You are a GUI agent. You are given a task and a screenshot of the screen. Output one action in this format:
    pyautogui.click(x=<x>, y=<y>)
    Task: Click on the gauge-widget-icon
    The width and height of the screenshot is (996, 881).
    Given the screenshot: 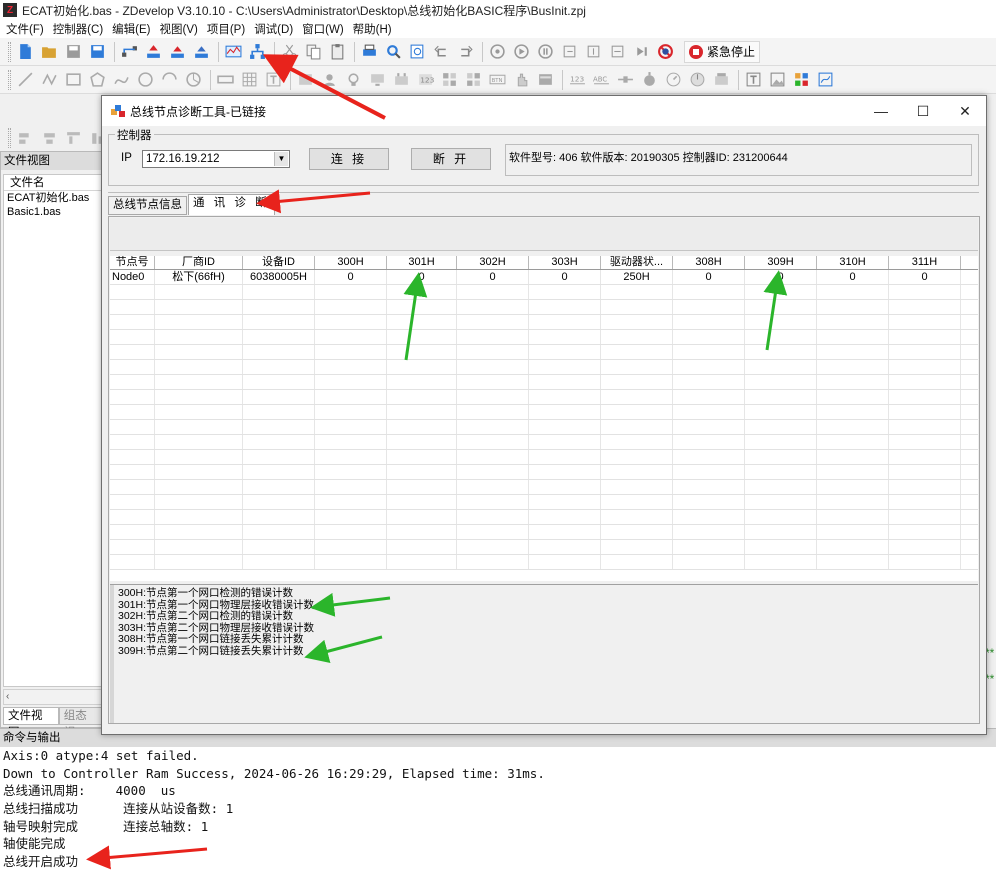 What is the action you would take?
    pyautogui.click(x=673, y=79)
    